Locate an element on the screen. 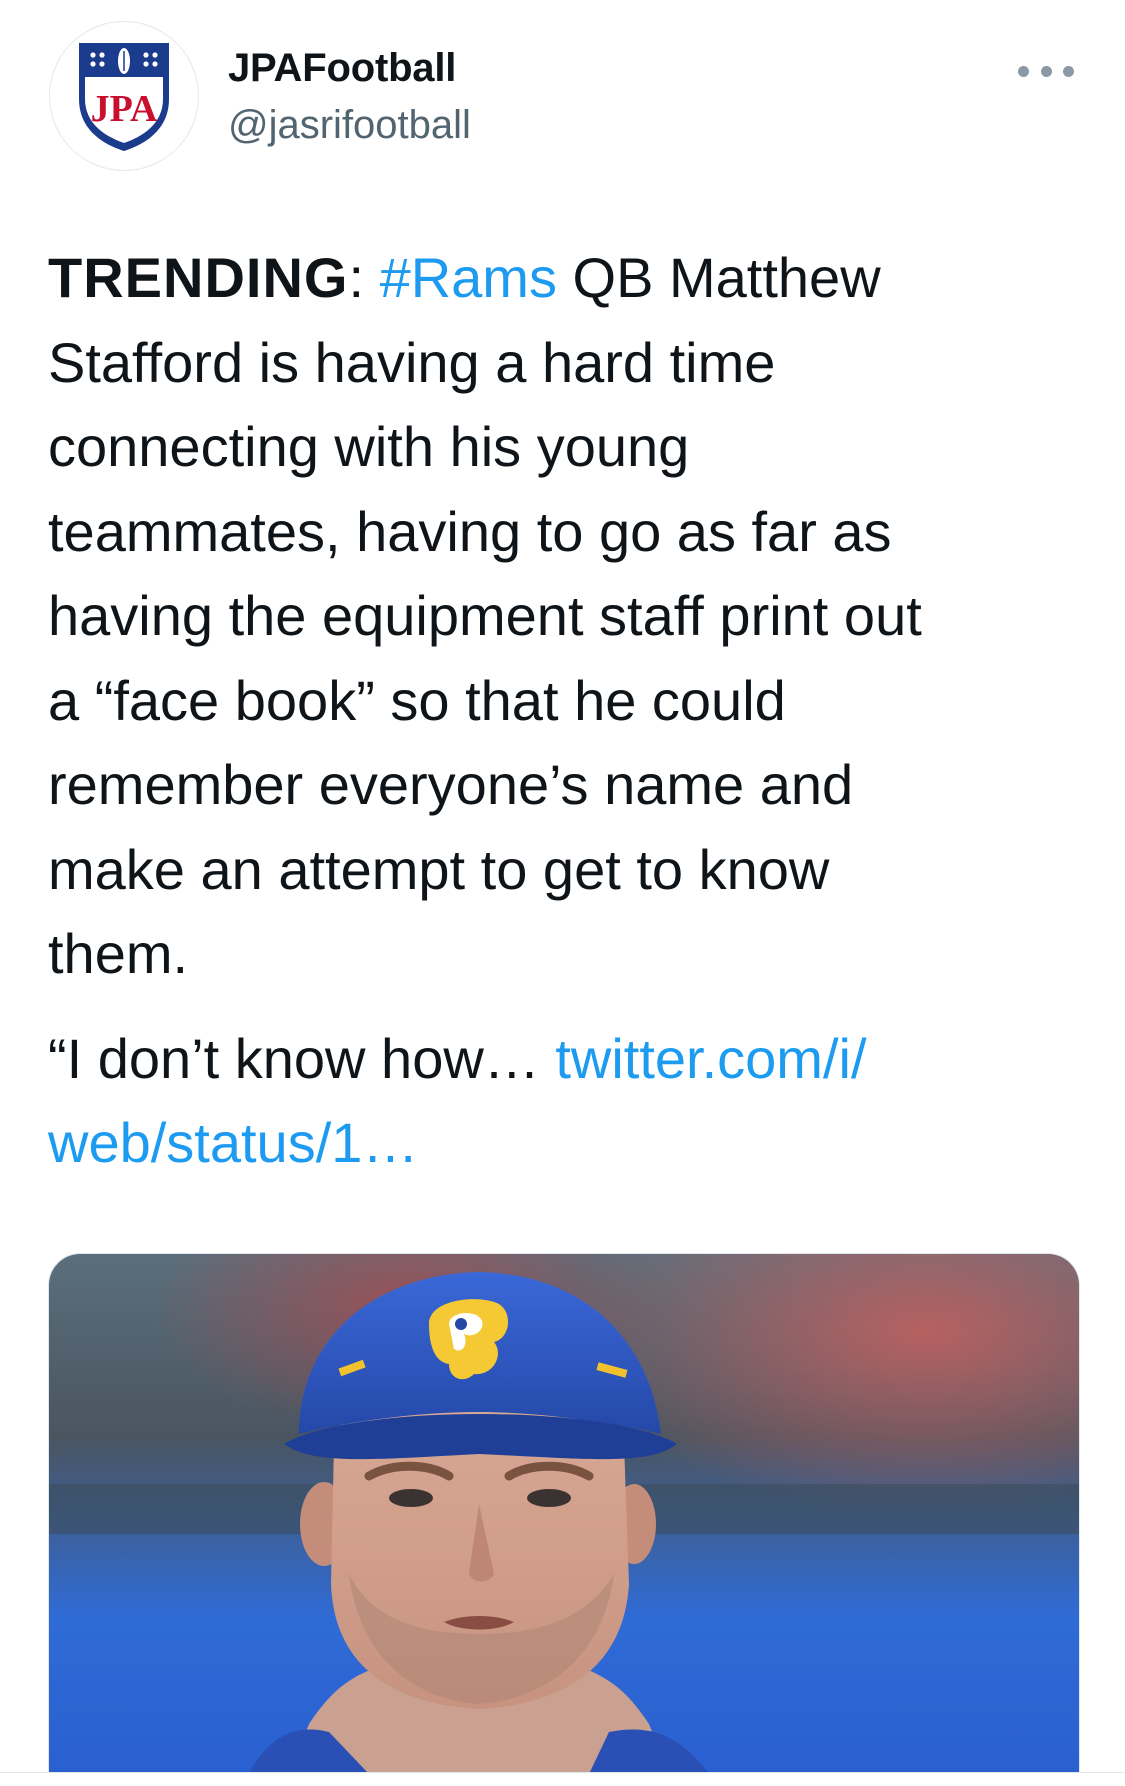  avatar: JPA is located at coordinates (124, 96).